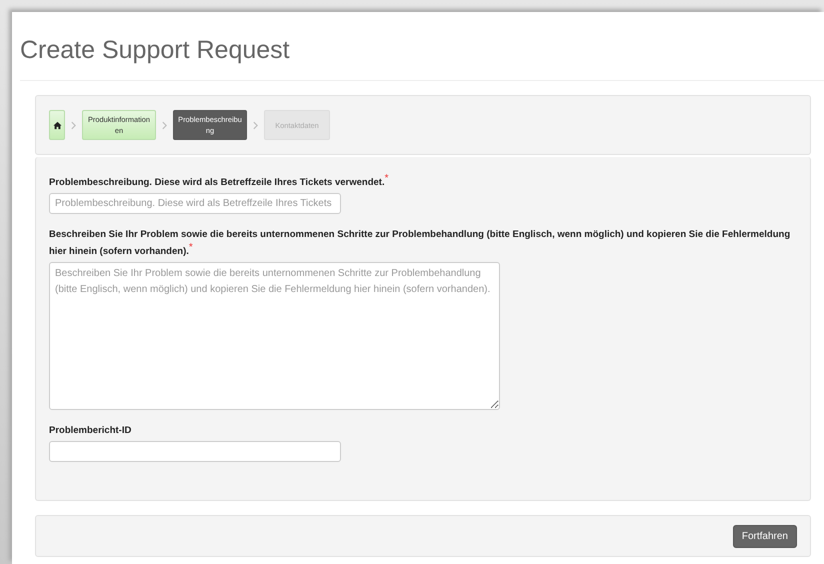 The height and width of the screenshot is (564, 824). What do you see at coordinates (764, 536) in the screenshot?
I see `continue-button: Fortfahren` at bounding box center [764, 536].